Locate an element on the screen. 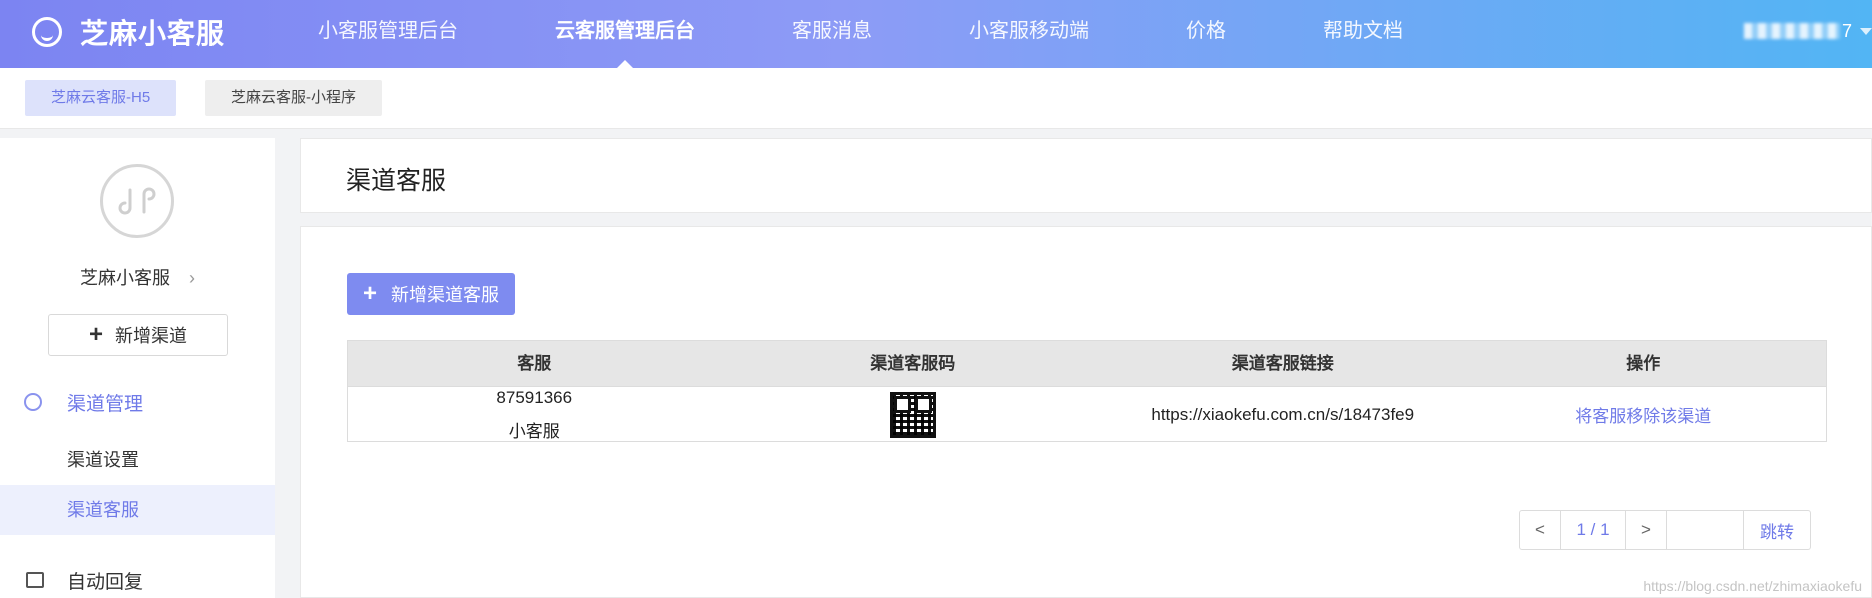 This screenshot has height=598, width=1872. add-channel-label: 新增渠道 is located at coordinates (151, 336).